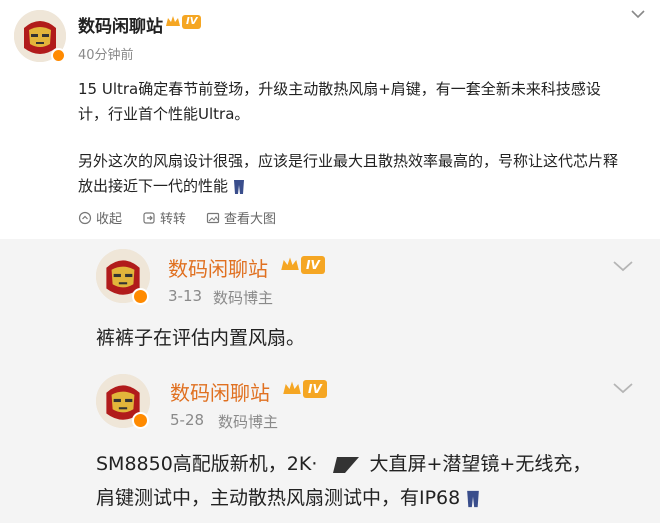 This screenshot has height=523, width=660. I want to click on post-line-1: 15 Ultra确定春节前登场，升级主动散热风扇+肩键，有一套全新未来科技感设, so click(339, 89).